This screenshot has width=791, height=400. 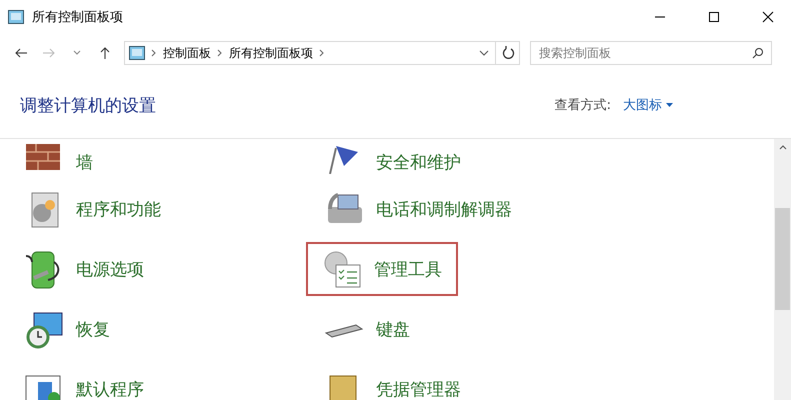 I want to click on scrollbar, so click(x=782, y=269).